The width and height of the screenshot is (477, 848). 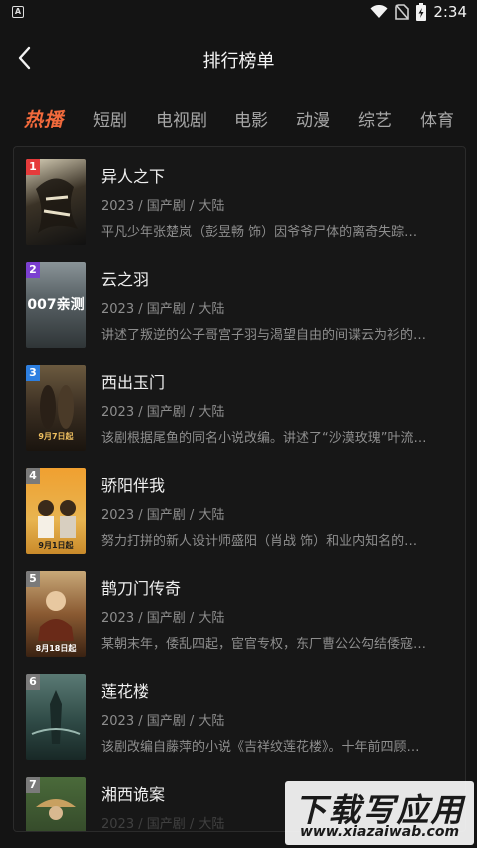 What do you see at coordinates (56, 436) in the screenshot?
I see `poster-overlay-text: 9月7日起` at bounding box center [56, 436].